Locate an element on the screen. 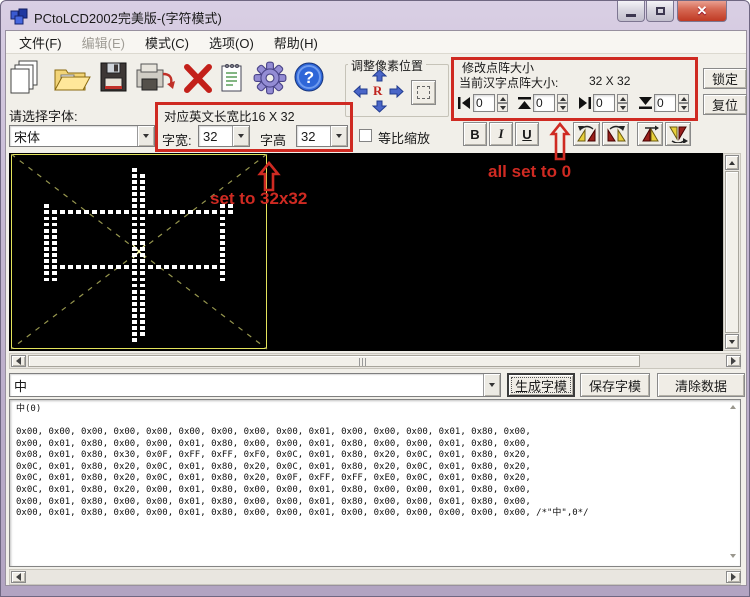 The image size is (750, 597). save-font-button: 保存字模 is located at coordinates (615, 385).